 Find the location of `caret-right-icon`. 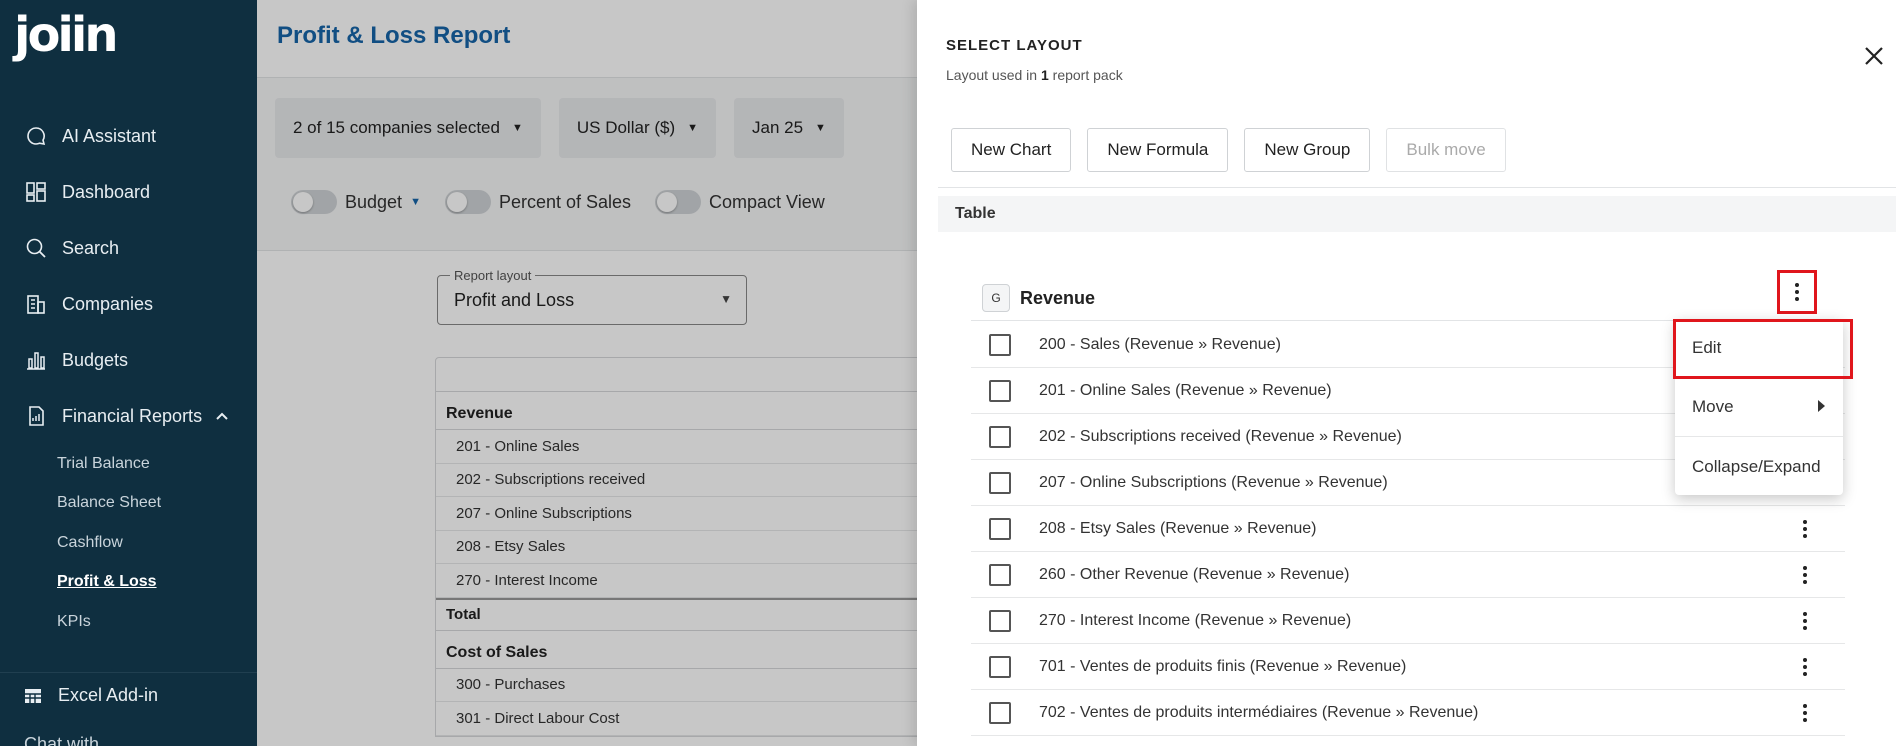

caret-right-icon is located at coordinates (1821, 406).